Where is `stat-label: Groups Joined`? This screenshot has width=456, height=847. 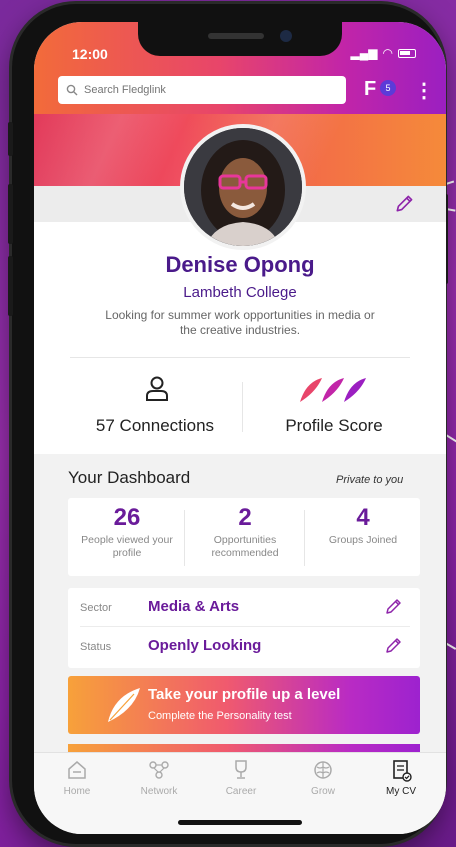
stat-label: Groups Joined is located at coordinates (363, 540).